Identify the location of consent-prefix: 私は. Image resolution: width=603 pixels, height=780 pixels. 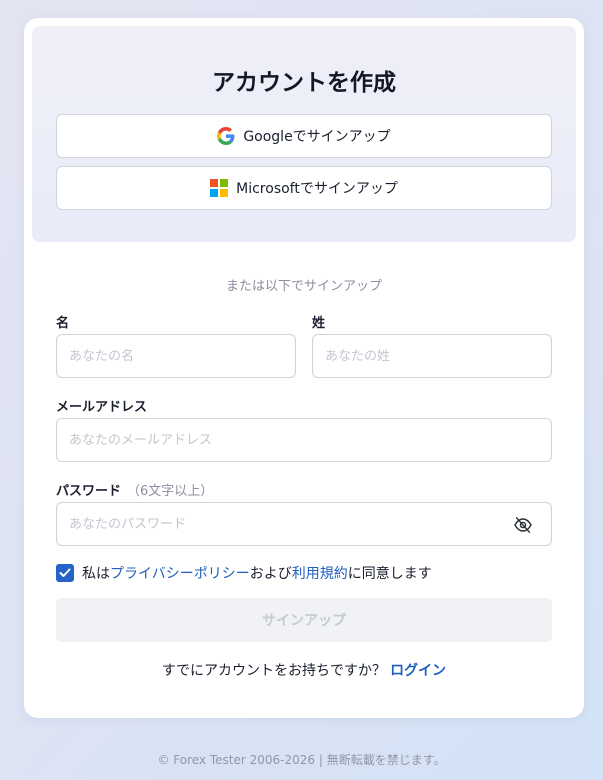
(96, 574).